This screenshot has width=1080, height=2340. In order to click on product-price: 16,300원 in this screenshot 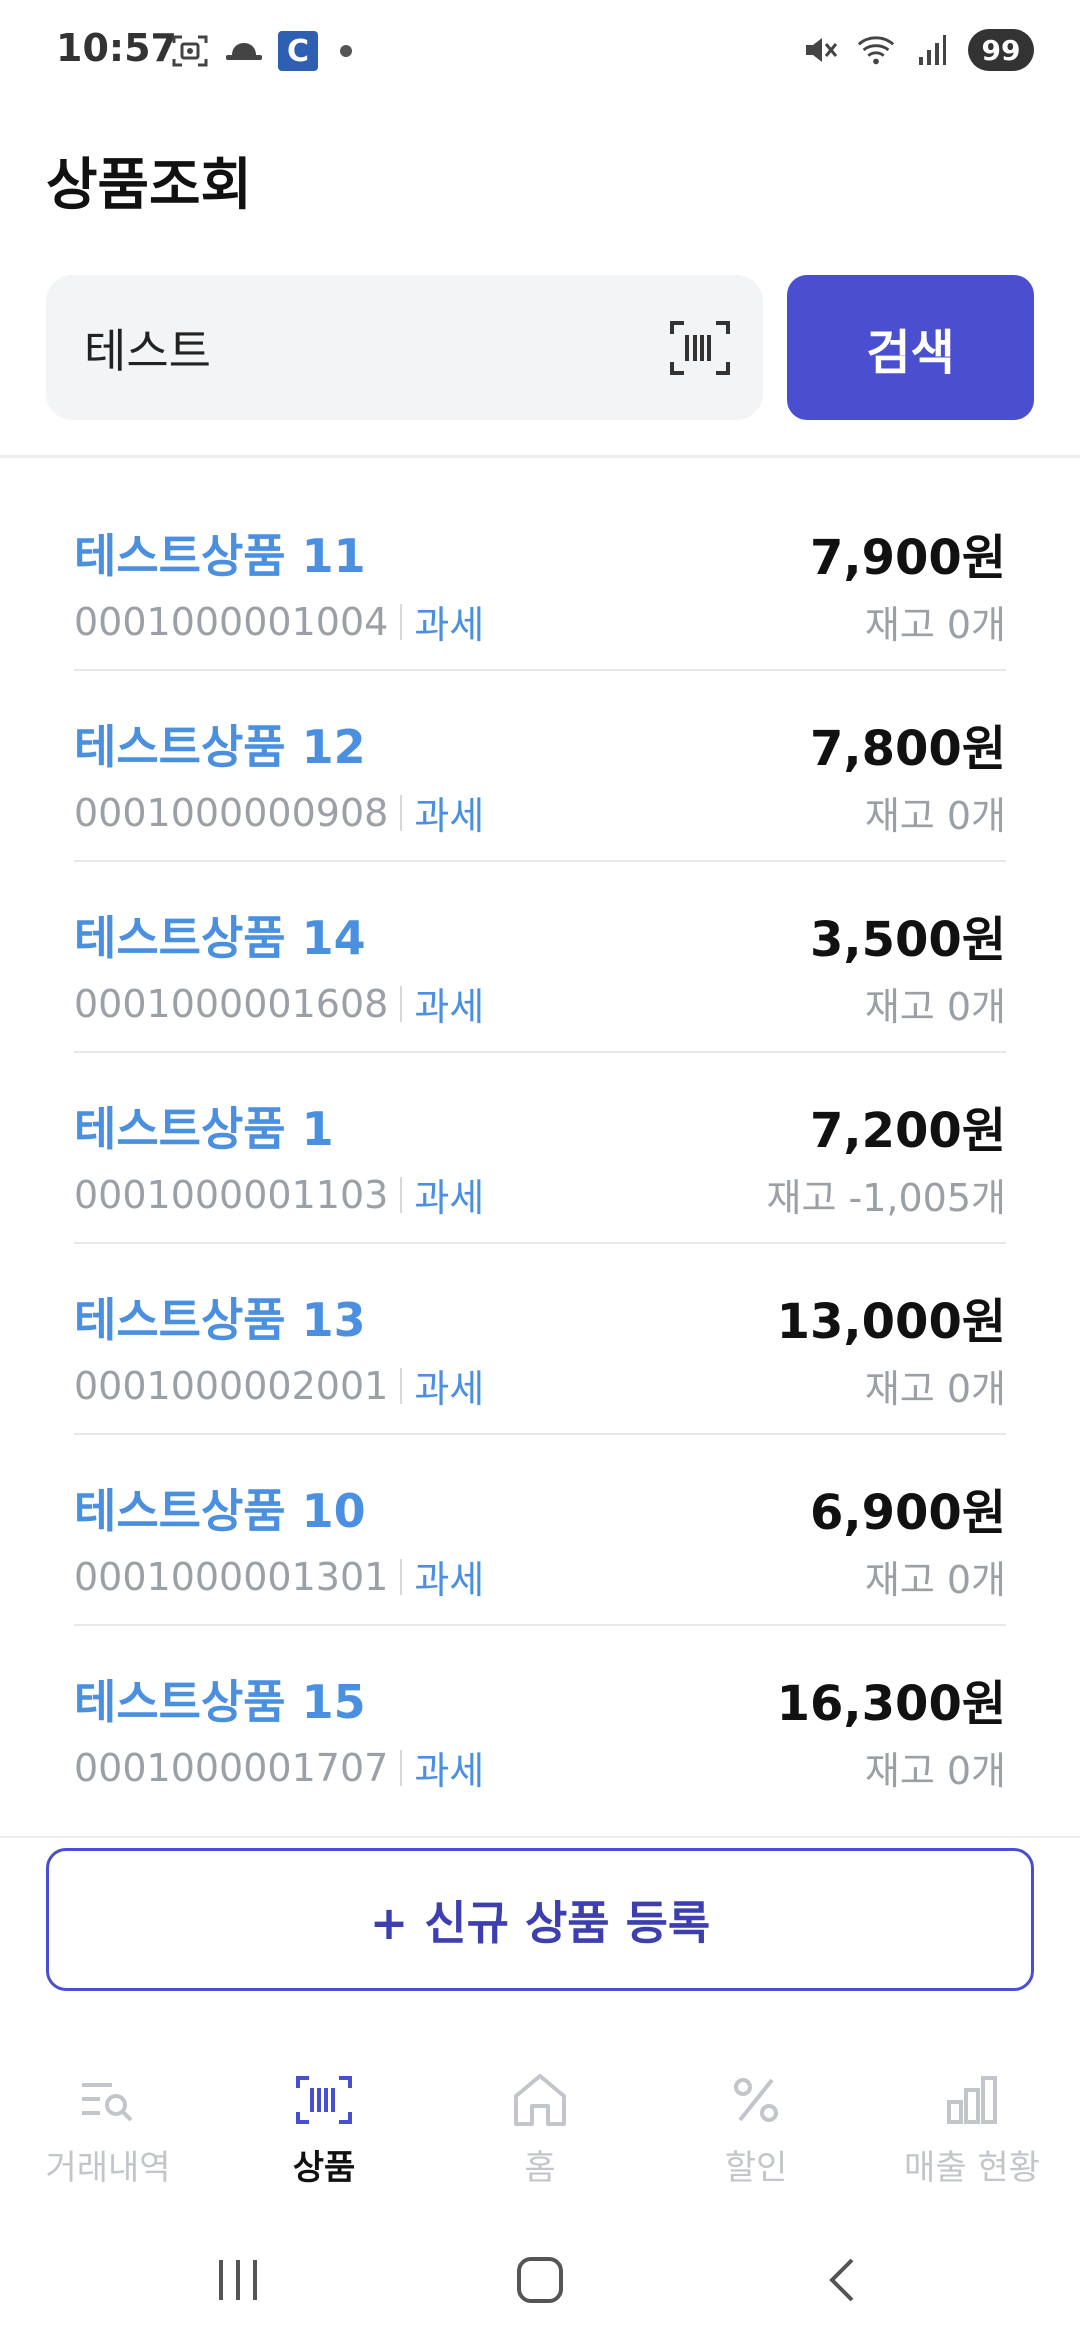, I will do `click(891, 1704)`.